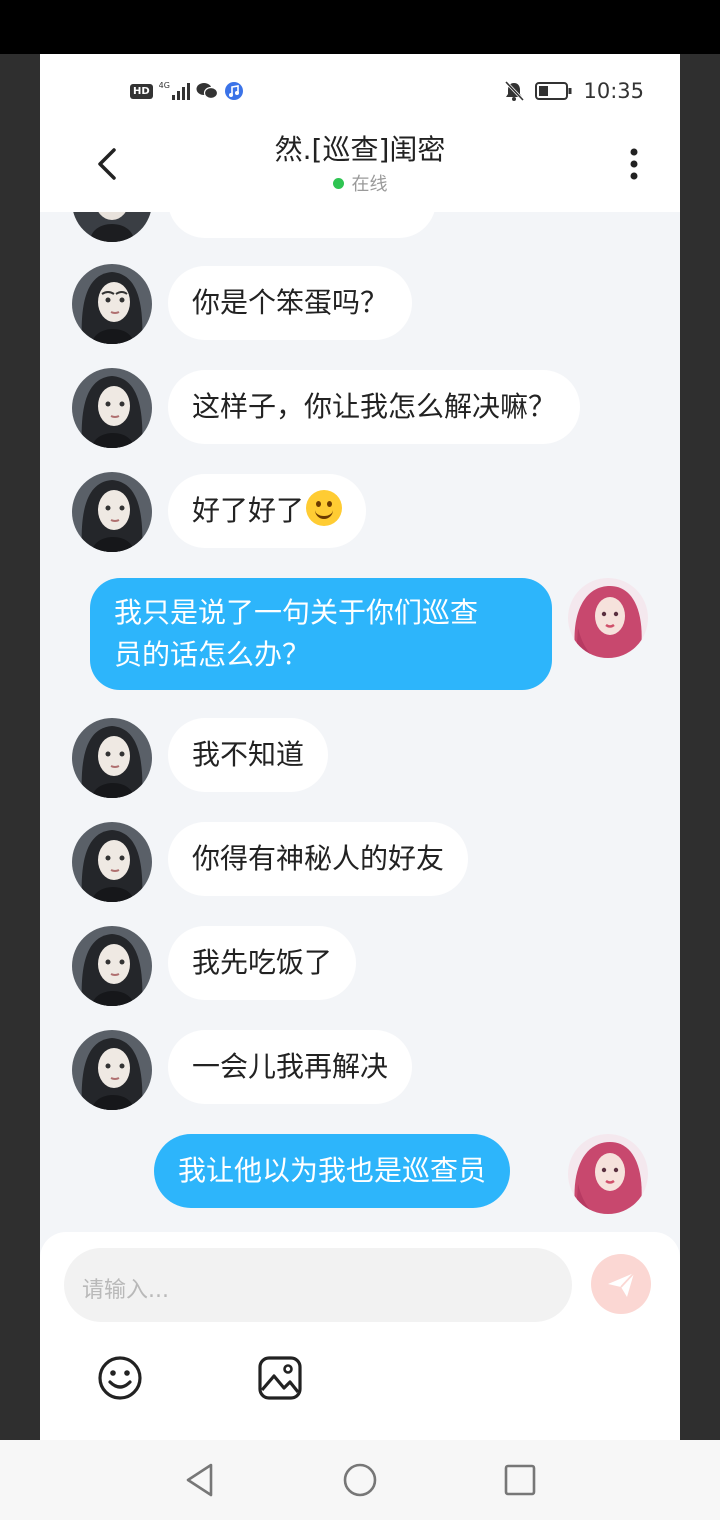 Image resolution: width=720 pixels, height=1520 pixels. Describe the element at coordinates (515, 91) in the screenshot. I see `mute-bell-icon` at that location.